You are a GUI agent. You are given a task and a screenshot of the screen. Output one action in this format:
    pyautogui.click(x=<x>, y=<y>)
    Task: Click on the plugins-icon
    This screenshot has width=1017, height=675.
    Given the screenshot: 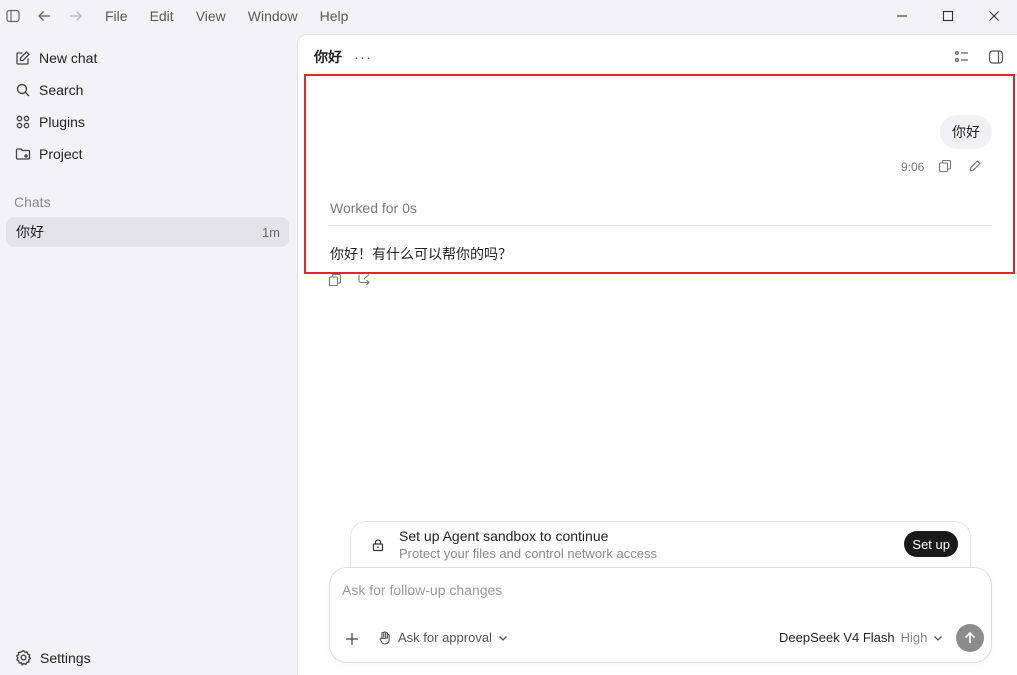 What is the action you would take?
    pyautogui.click(x=23, y=122)
    